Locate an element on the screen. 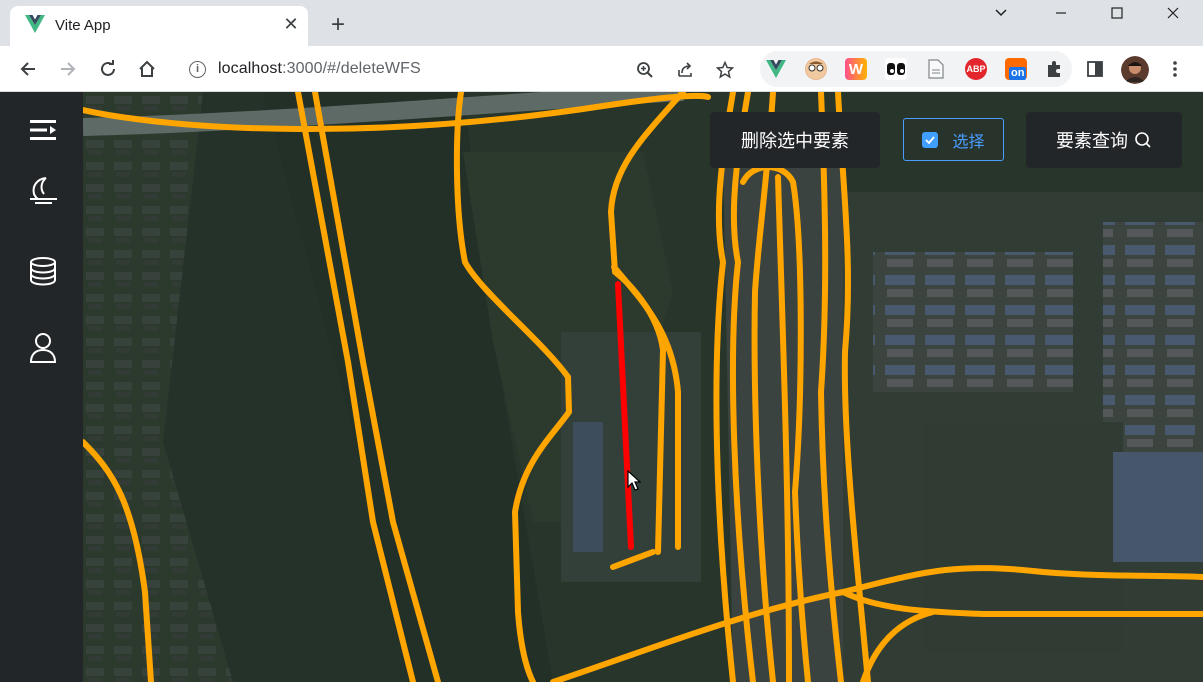  query-button-label: 要素查询 is located at coordinates (1092, 141).